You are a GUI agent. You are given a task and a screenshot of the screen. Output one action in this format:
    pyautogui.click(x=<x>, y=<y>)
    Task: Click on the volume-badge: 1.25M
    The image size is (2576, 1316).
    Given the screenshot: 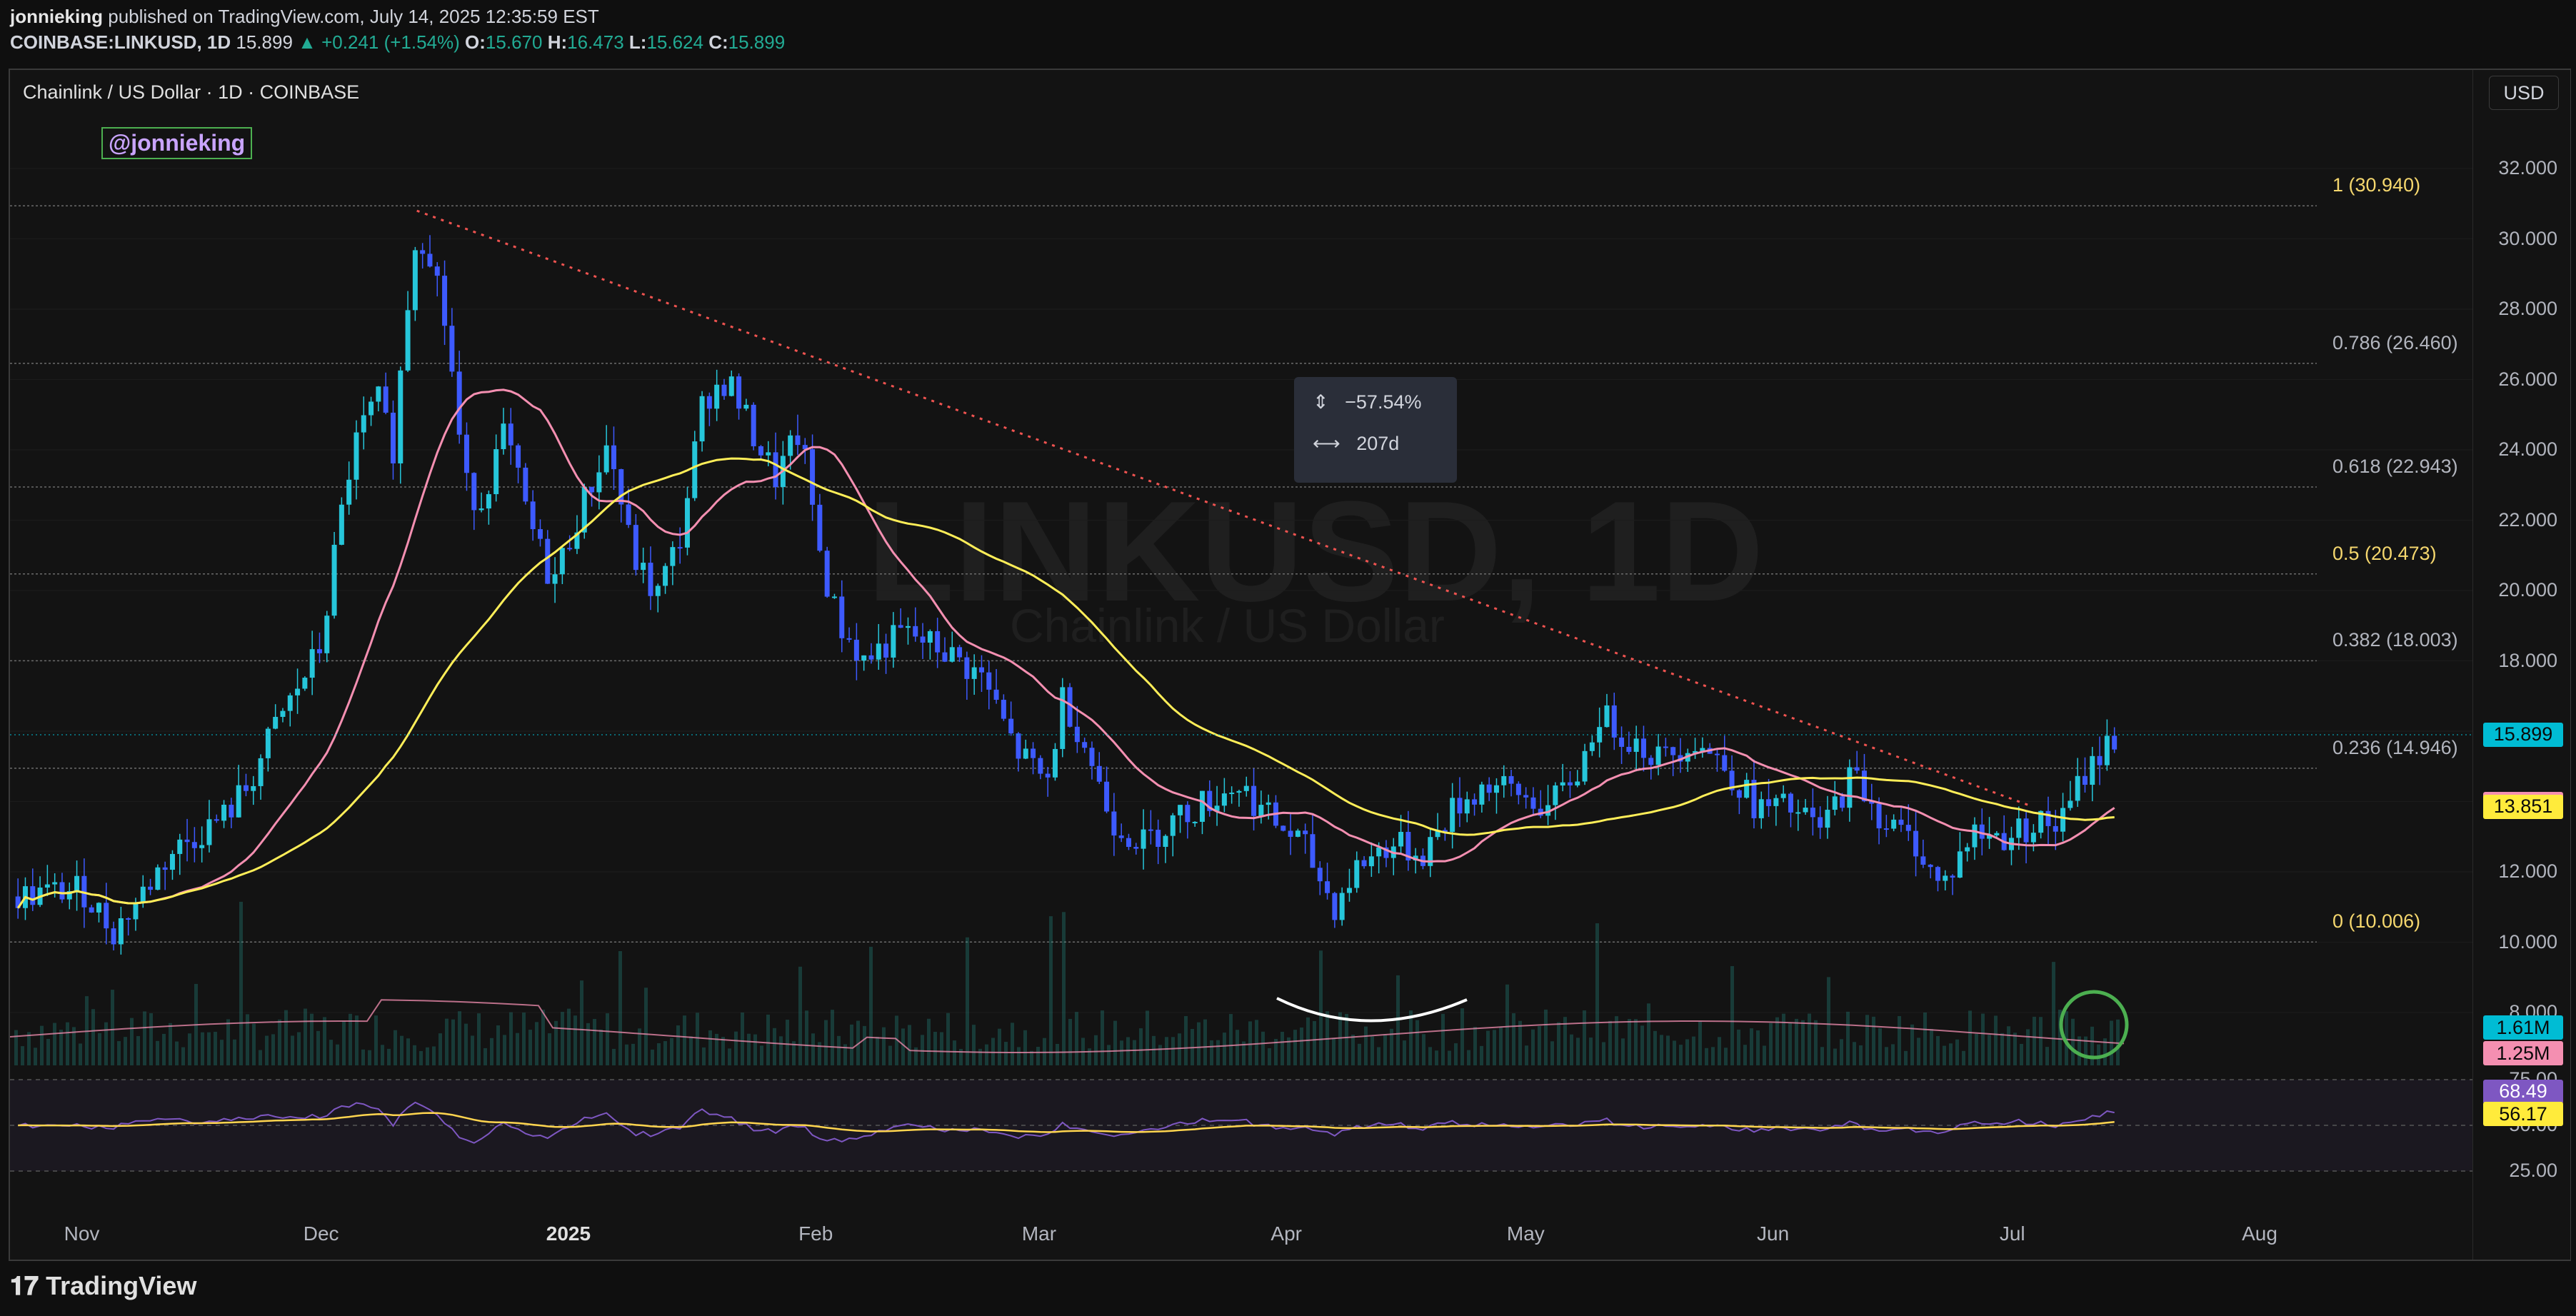 What is the action you would take?
    pyautogui.click(x=2523, y=1053)
    